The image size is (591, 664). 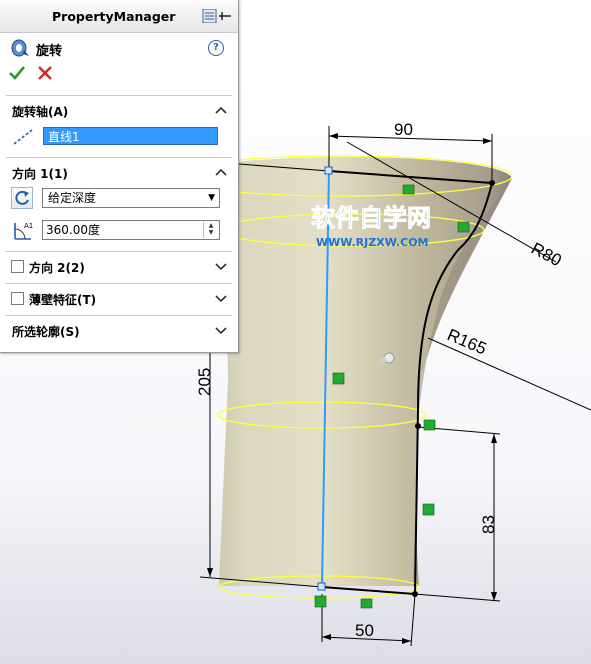 I want to click on section-selected-contours-title: 所选轮廓(S), so click(x=46, y=331).